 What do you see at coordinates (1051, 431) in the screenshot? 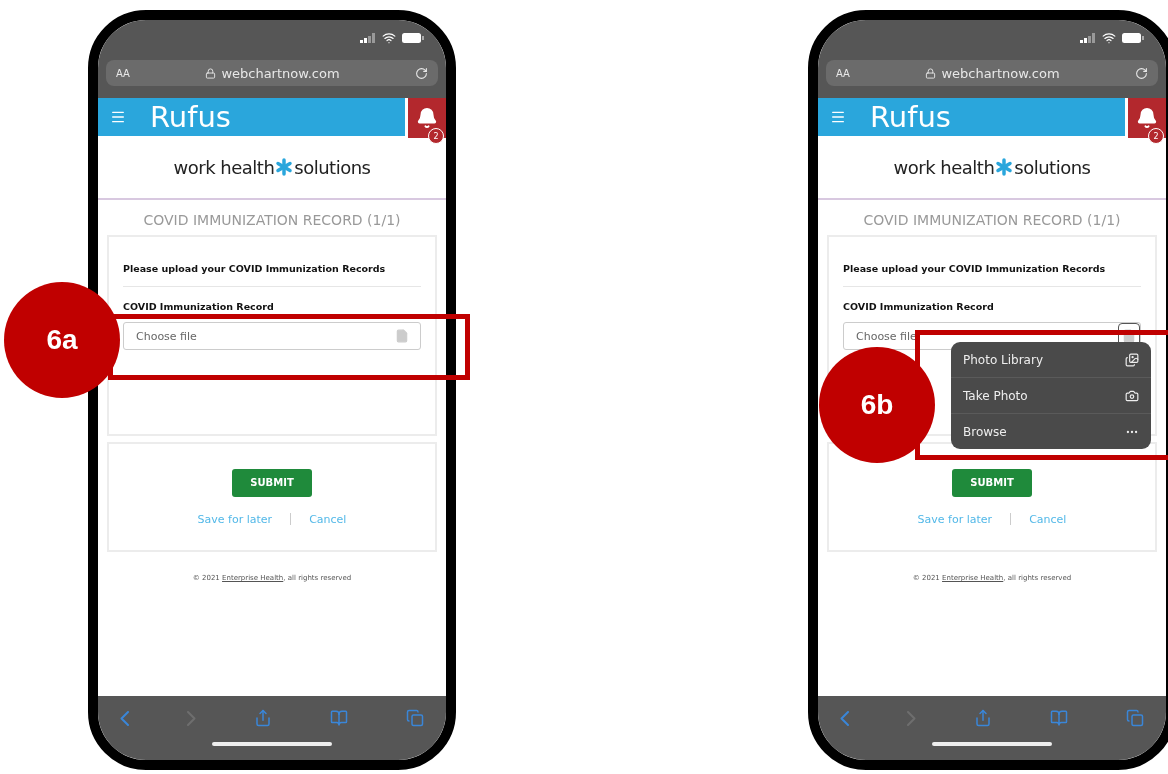
I see `menu-item: Browse` at bounding box center [1051, 431].